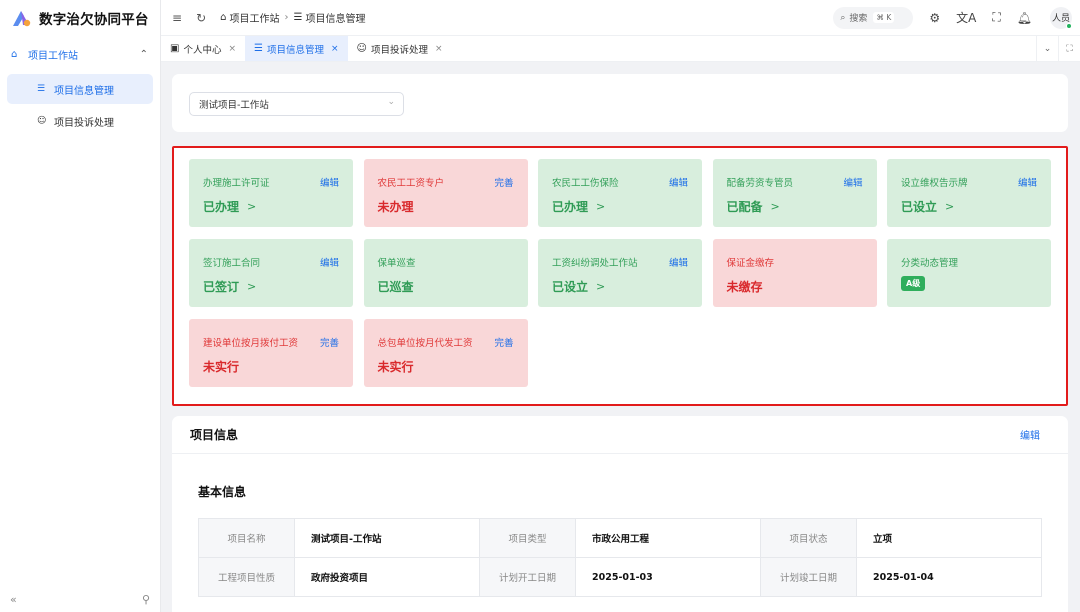  What do you see at coordinates (232, 263) in the screenshot?
I see `status-tile-name: 签订施工合同` at bounding box center [232, 263].